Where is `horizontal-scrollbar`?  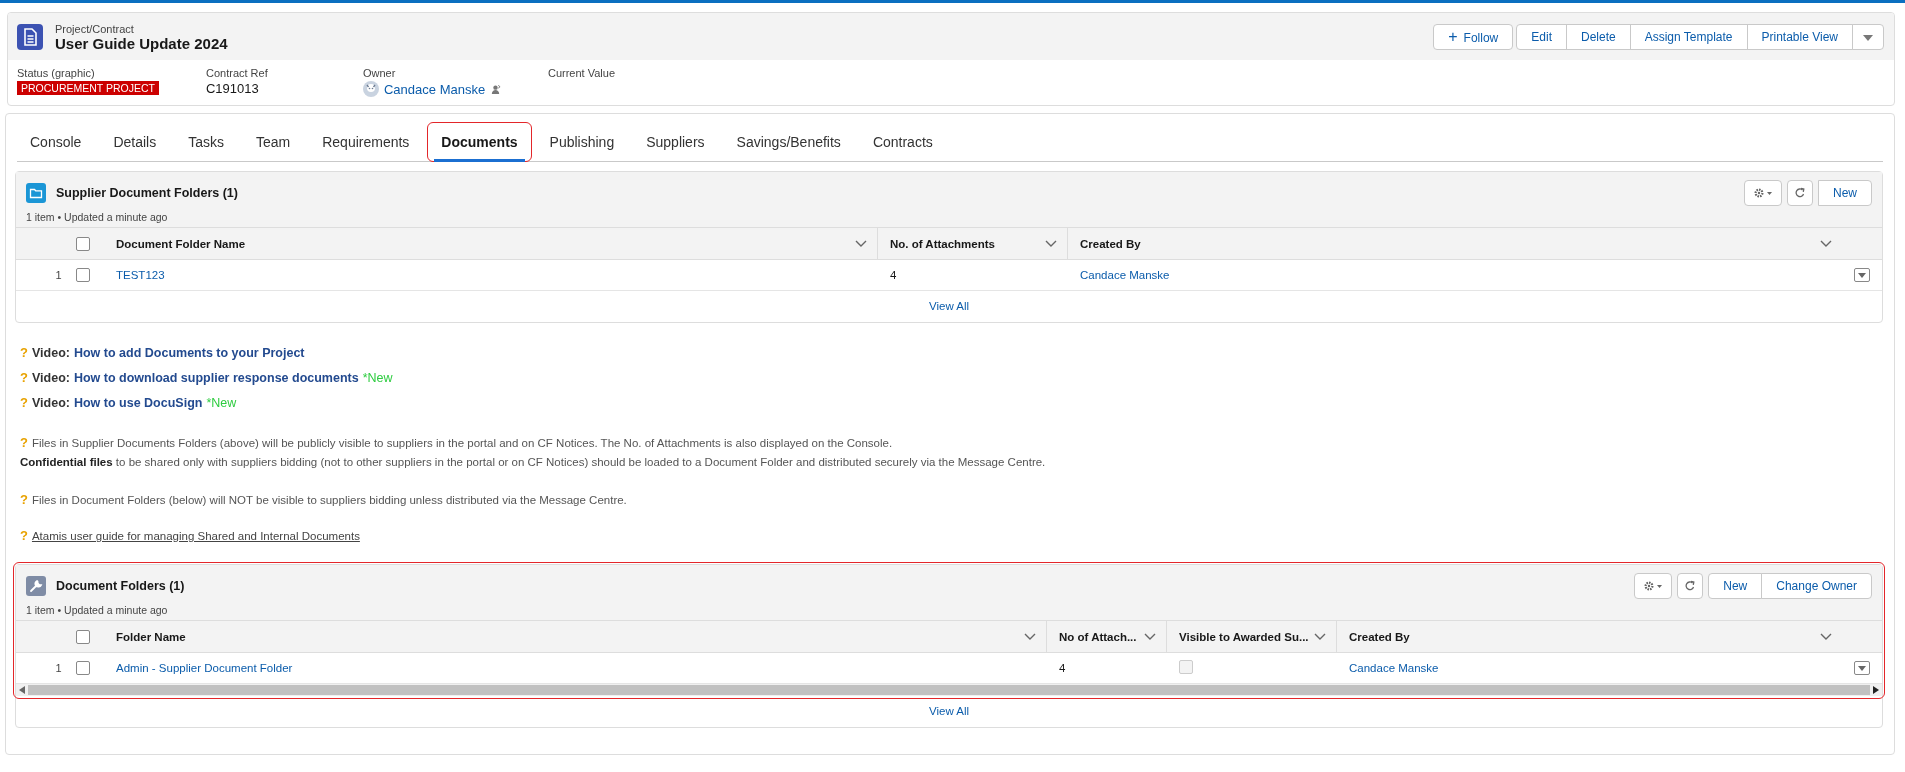
horizontal-scrollbar is located at coordinates (949, 690).